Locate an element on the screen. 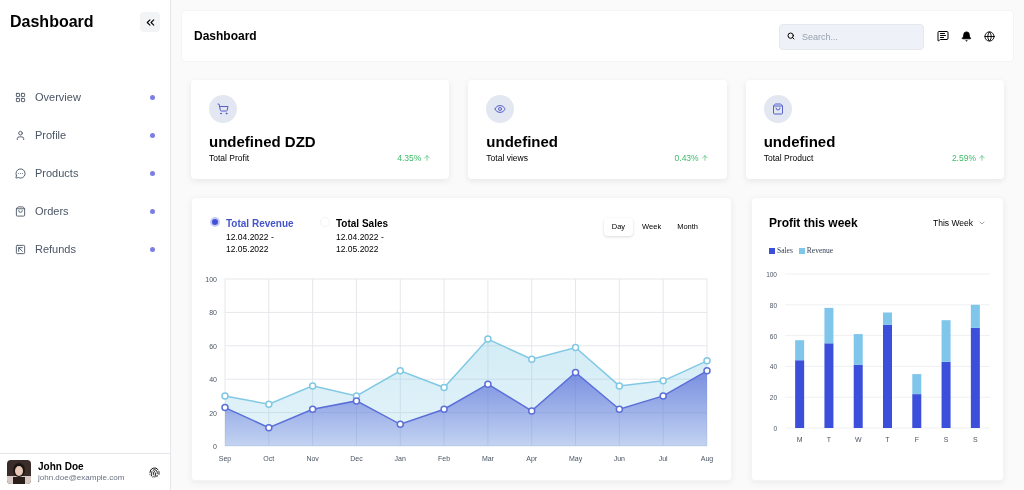 This screenshot has height=490, width=1024. stat-value: undefined DZD is located at coordinates (263, 142).